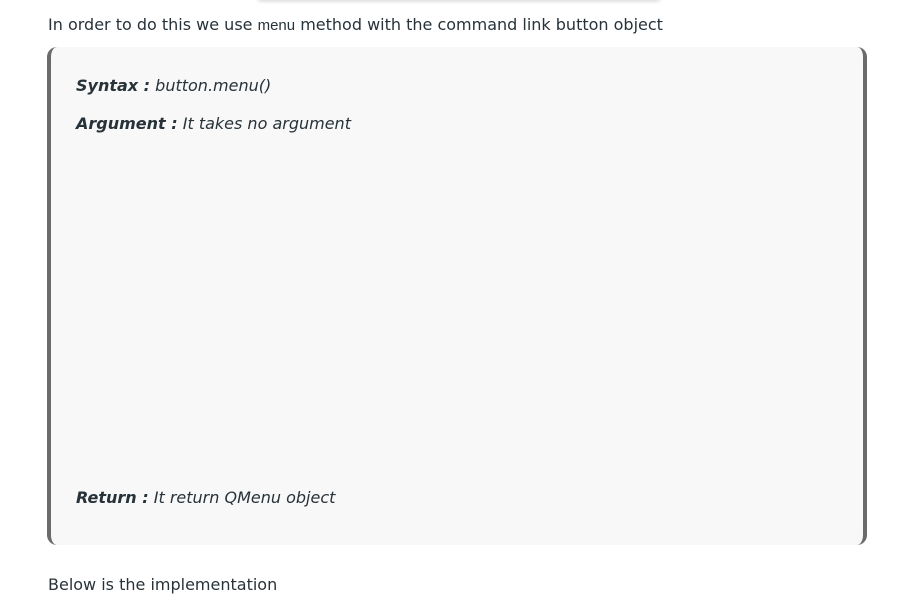 Image resolution: width=903 pixels, height=610 pixels. I want to click on syntax-line: Syntax : button.menu(), so click(173, 86).